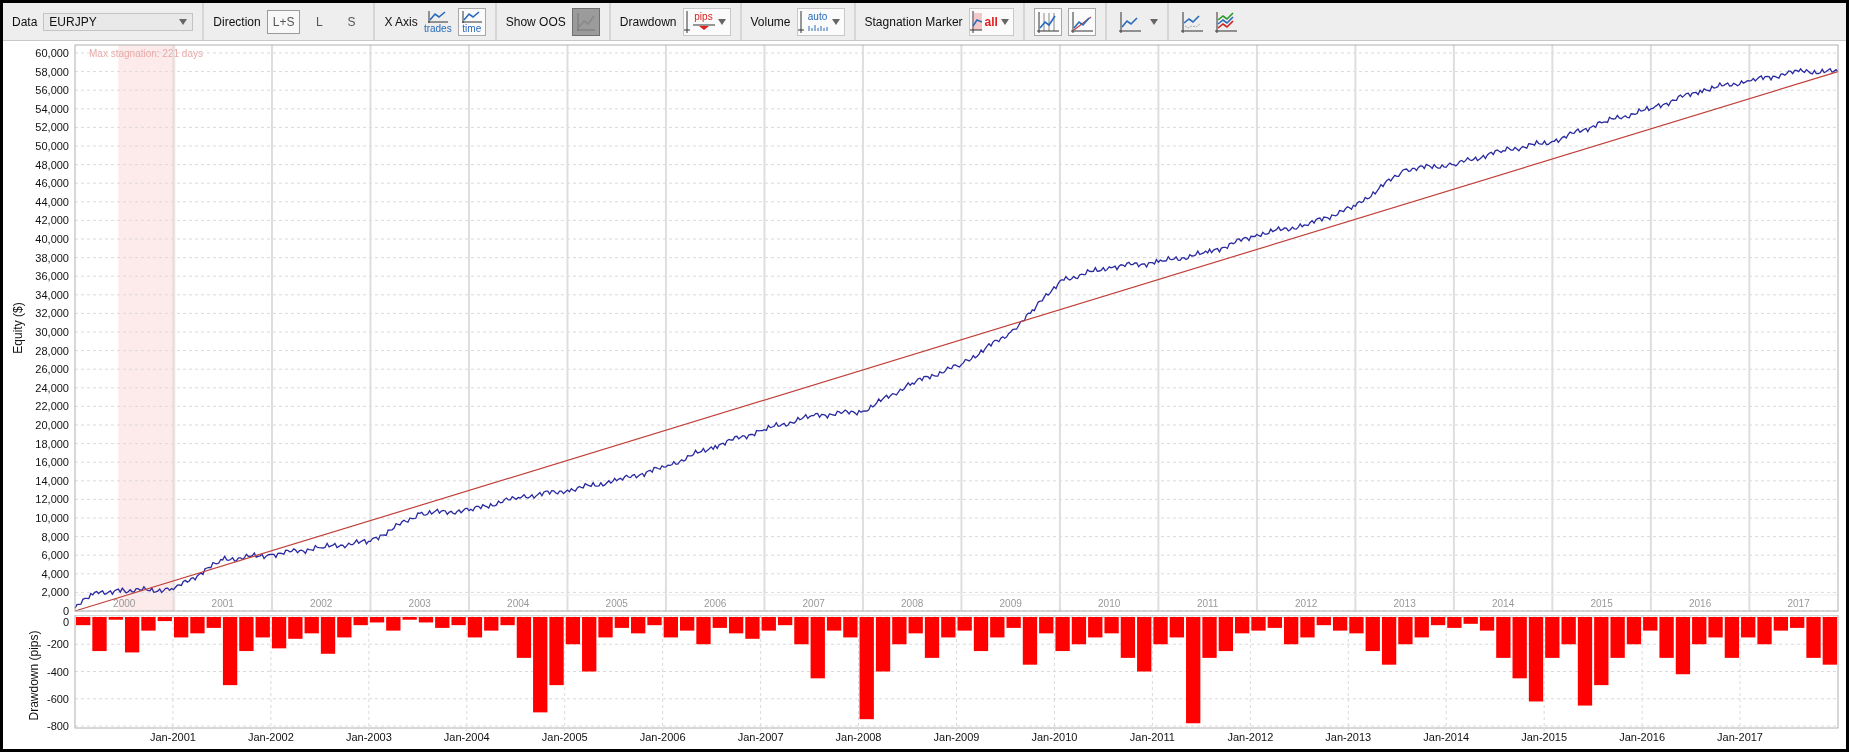 This screenshot has height=752, width=1849. Describe the element at coordinates (715, 603) in the screenshot. I see `tick-label: 2006` at that location.